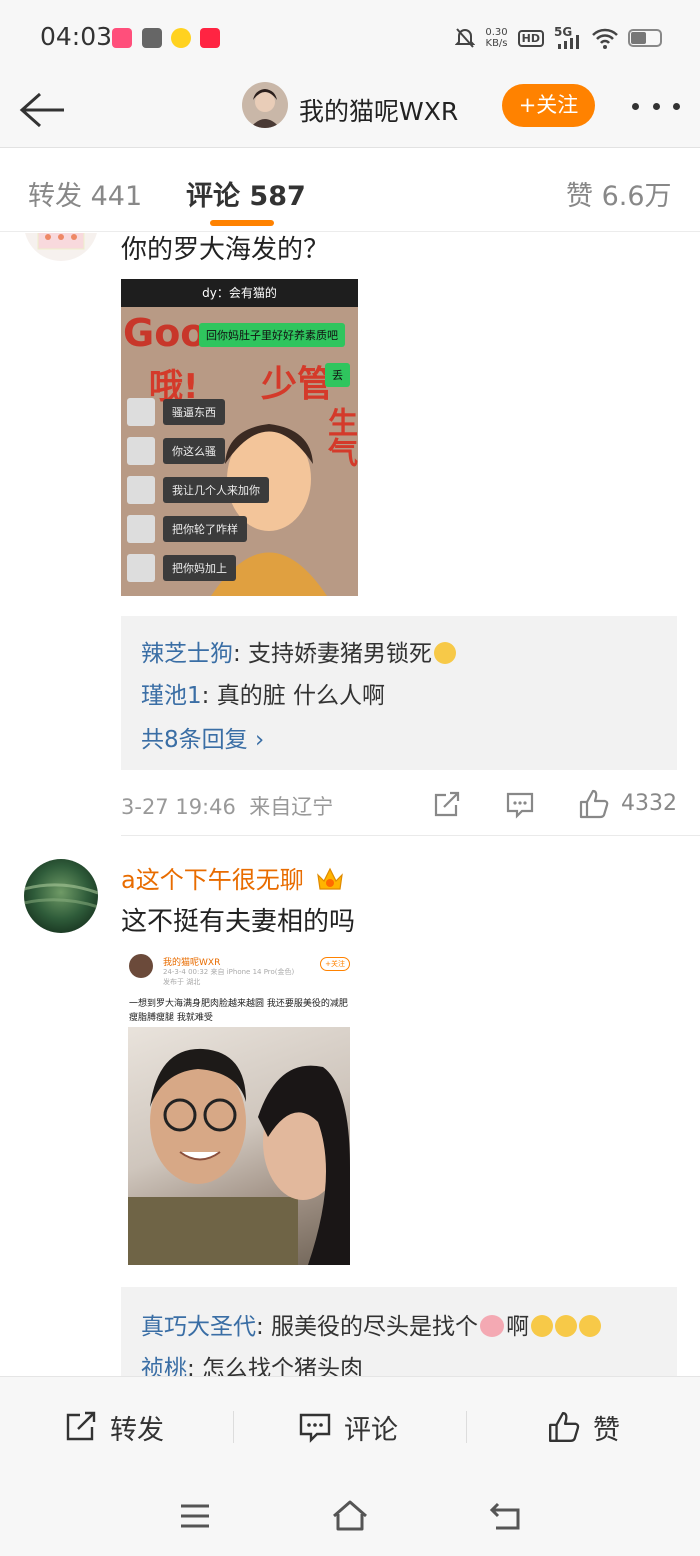 The width and height of the screenshot is (700, 1556). What do you see at coordinates (568, 37) in the screenshot?
I see `signal-icon: 5G` at bounding box center [568, 37].